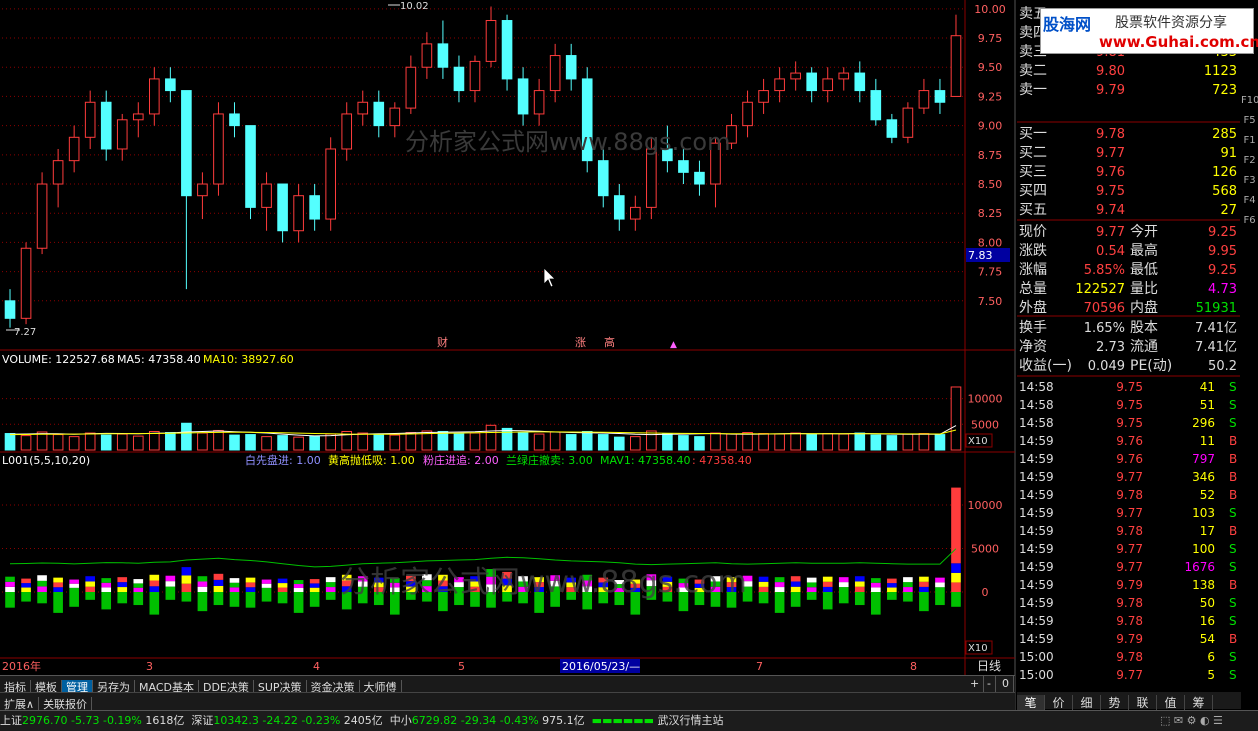 The image size is (1258, 731). What do you see at coordinates (21, 666) in the screenshot?
I see `date-label-year: 2016年` at bounding box center [21, 666].